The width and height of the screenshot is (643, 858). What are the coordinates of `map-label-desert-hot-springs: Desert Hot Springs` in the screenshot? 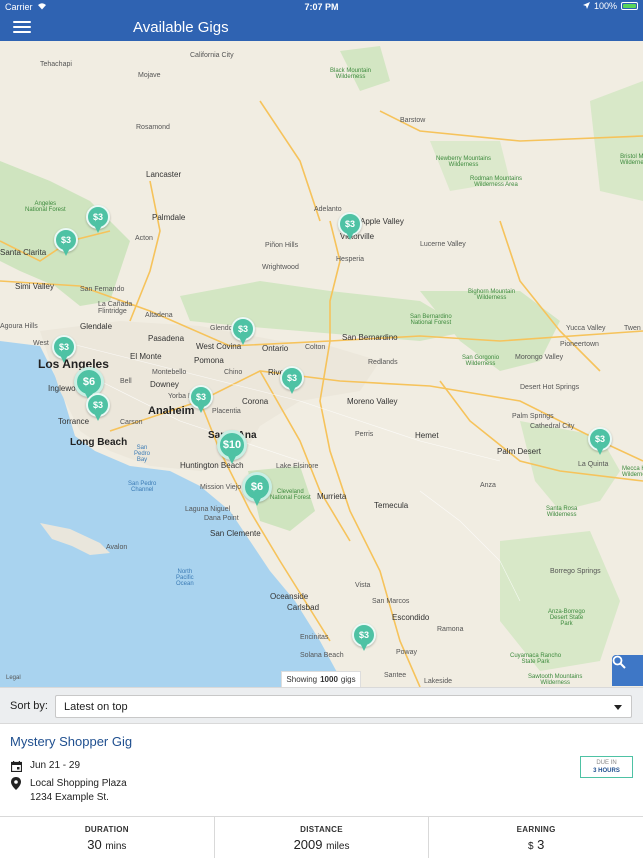 It's located at (550, 387).